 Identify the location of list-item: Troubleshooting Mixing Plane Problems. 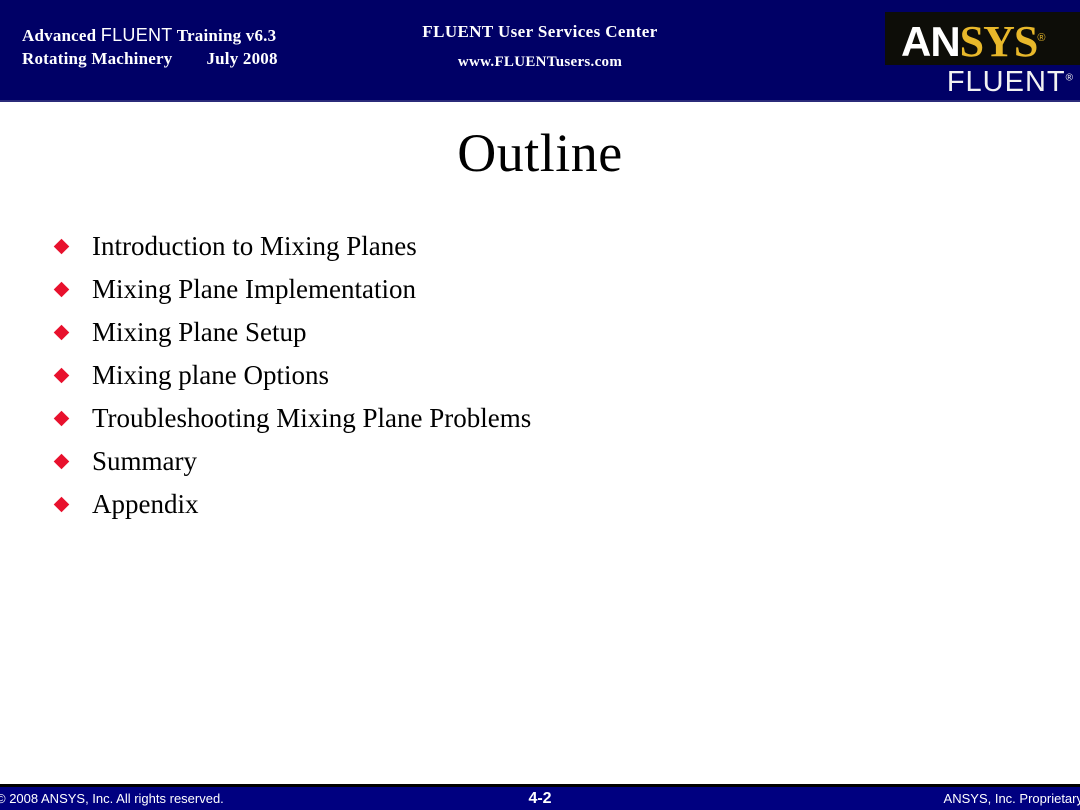
(529, 418).